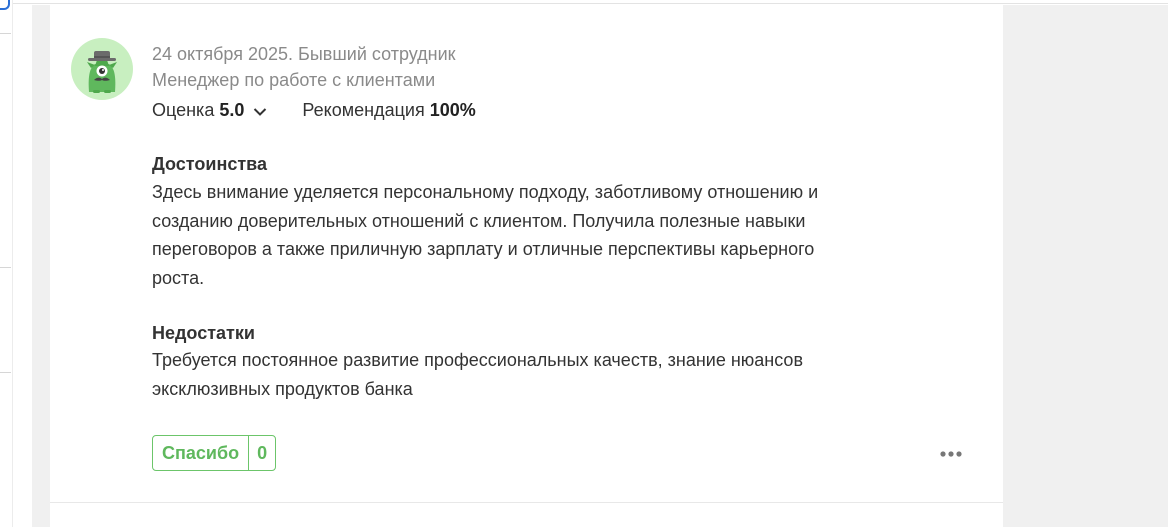  Describe the element at coordinates (294, 80) in the screenshot. I see `review-position: Менеджер по работе с клиентами` at that location.